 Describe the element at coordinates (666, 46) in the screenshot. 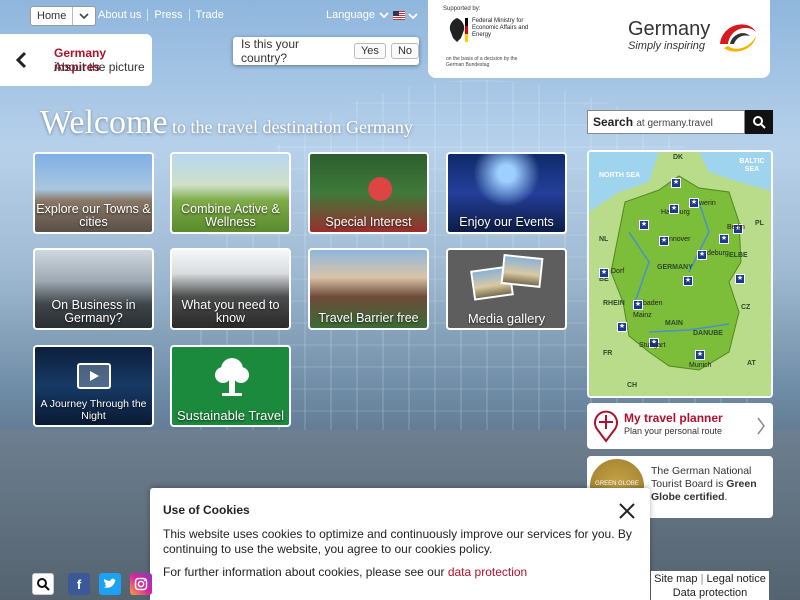

I see `brand-subtitle: Simply inspiring` at that location.